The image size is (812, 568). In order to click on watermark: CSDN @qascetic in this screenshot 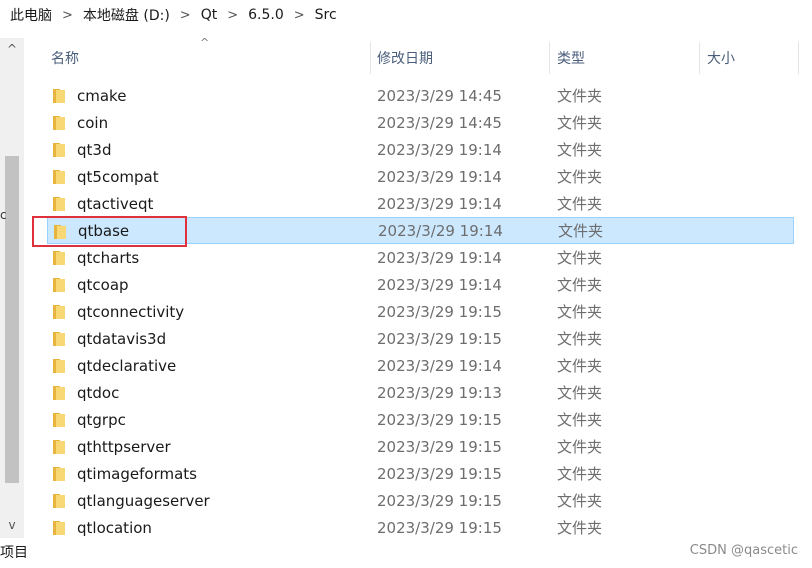, I will do `click(743, 550)`.